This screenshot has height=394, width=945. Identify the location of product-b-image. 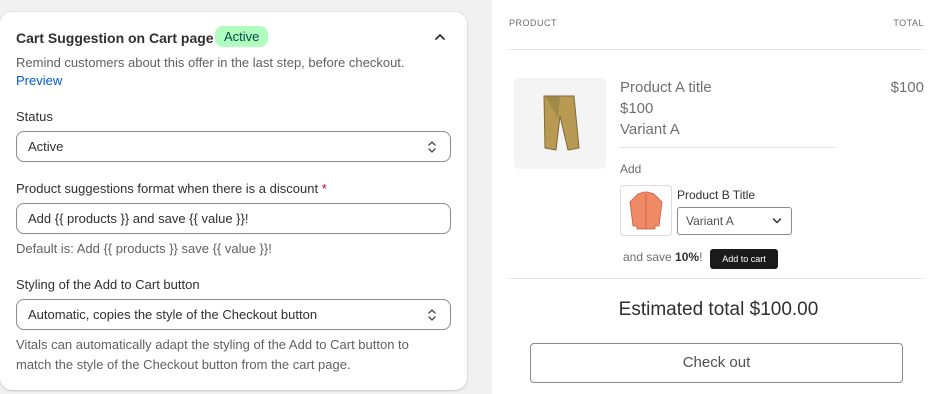
(646, 210).